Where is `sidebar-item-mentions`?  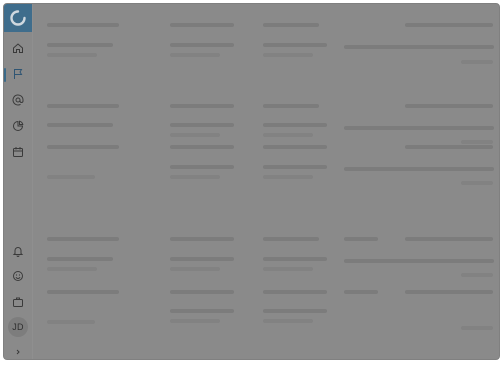 sidebar-item-mentions is located at coordinates (18, 100).